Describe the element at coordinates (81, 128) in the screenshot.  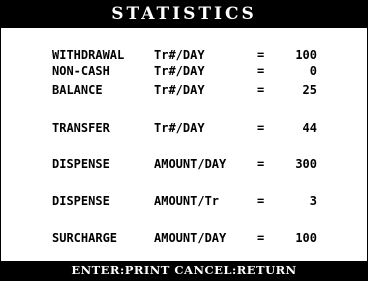
I see `stat-label: TRANSFER` at that location.